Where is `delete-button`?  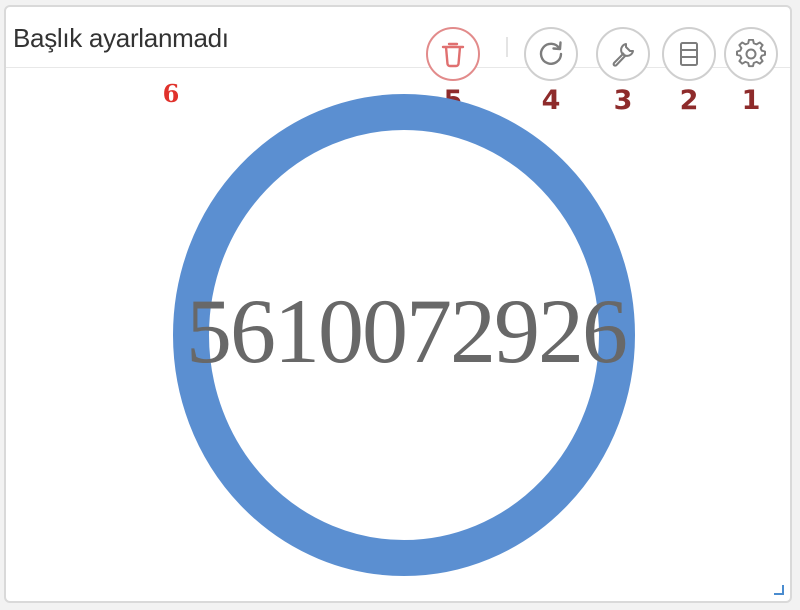
delete-button is located at coordinates (453, 54).